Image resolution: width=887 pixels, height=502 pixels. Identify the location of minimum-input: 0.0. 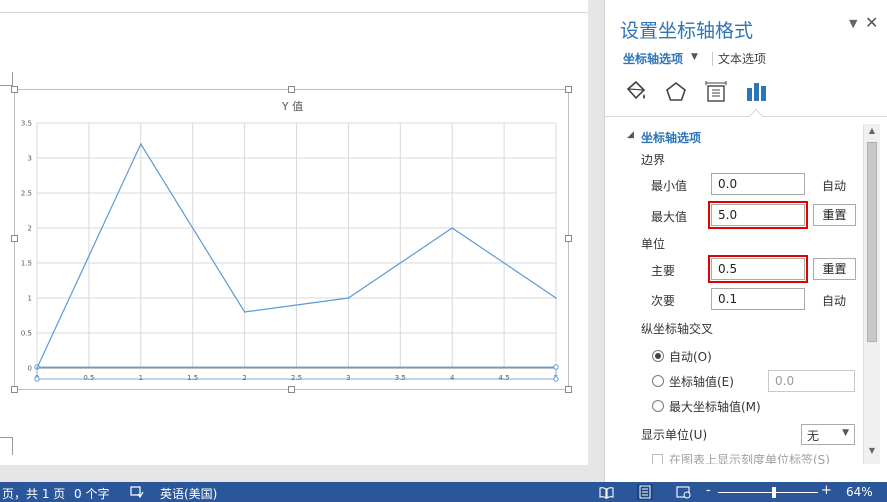
(758, 184).